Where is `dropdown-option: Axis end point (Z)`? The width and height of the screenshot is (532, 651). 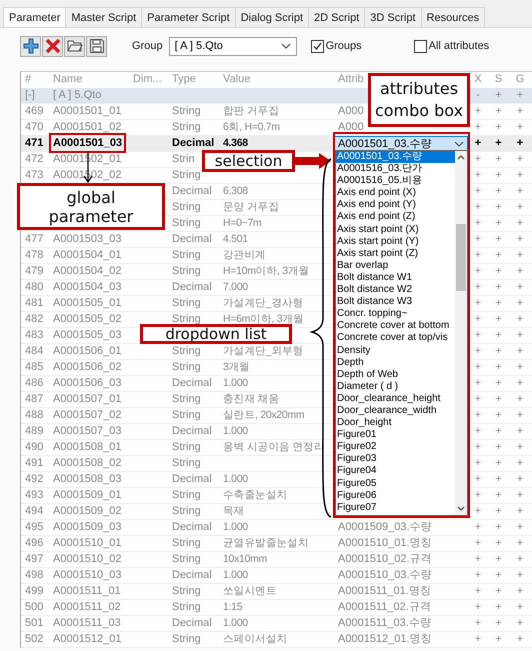
dropdown-option: Axis end point (Z) is located at coordinates (395, 217).